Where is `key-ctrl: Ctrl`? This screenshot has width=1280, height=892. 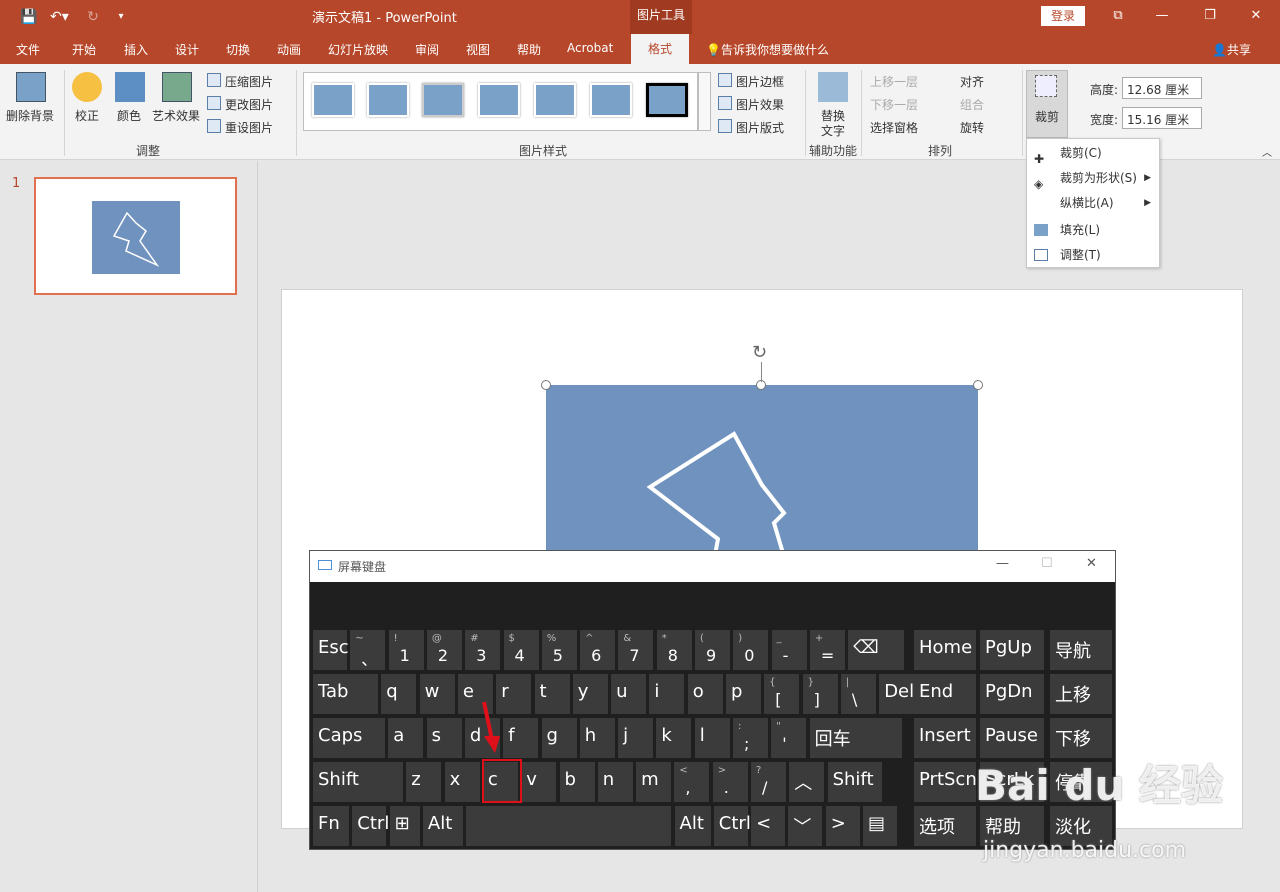 key-ctrl: Ctrl is located at coordinates (732, 826).